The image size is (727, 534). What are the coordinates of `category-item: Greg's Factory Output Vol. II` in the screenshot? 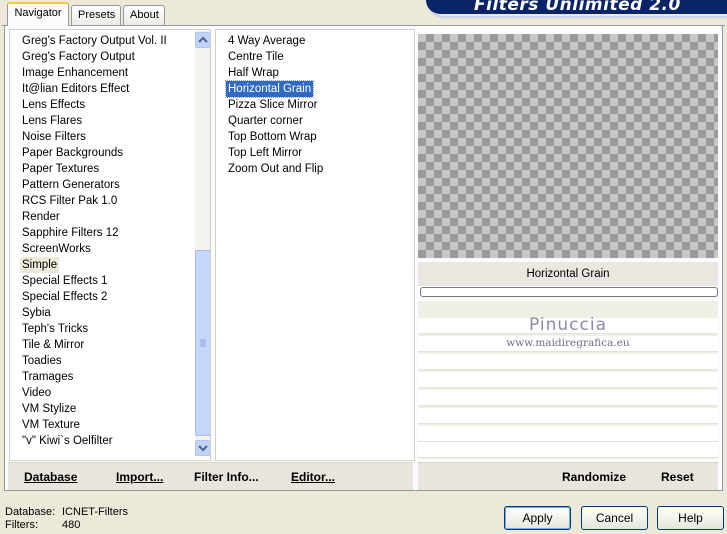 It's located at (94, 41).